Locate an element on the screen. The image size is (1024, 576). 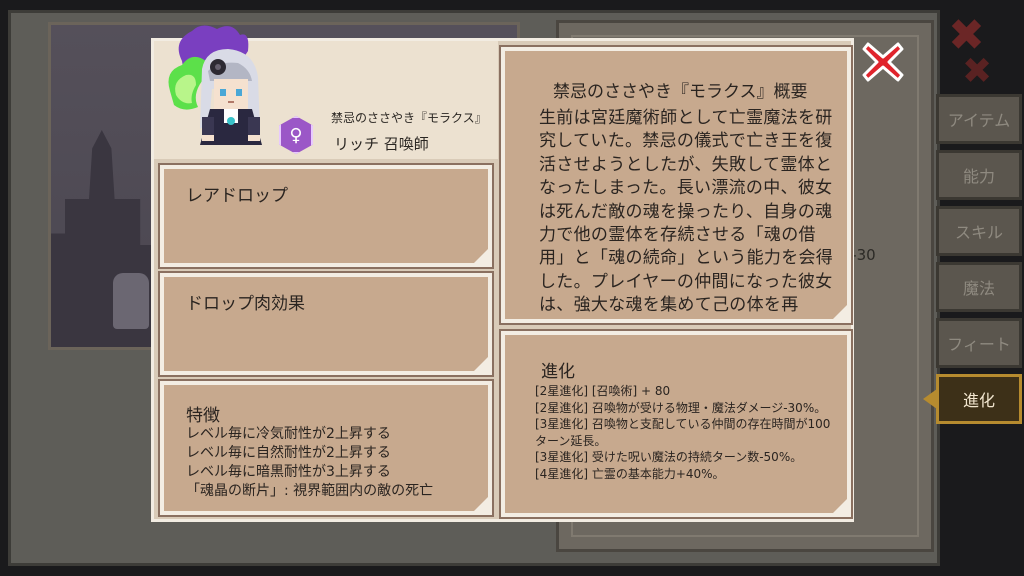
tab-evolution-label: 進化 is located at coordinates (978, 400).